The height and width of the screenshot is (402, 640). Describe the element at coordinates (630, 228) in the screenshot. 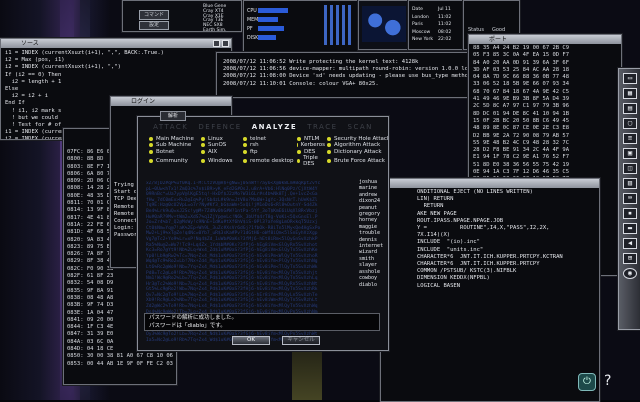

I see `drive-icon: ▬` at that location.